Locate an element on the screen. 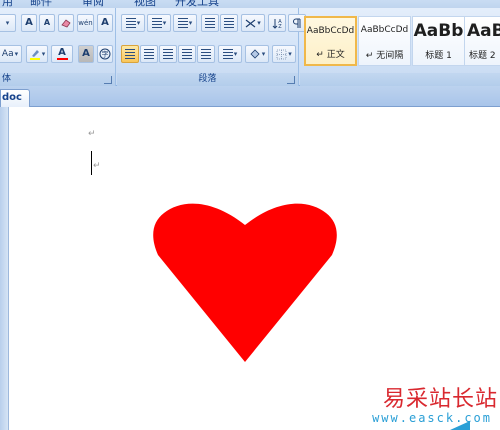  decrease-indent-button is located at coordinates (210, 23).